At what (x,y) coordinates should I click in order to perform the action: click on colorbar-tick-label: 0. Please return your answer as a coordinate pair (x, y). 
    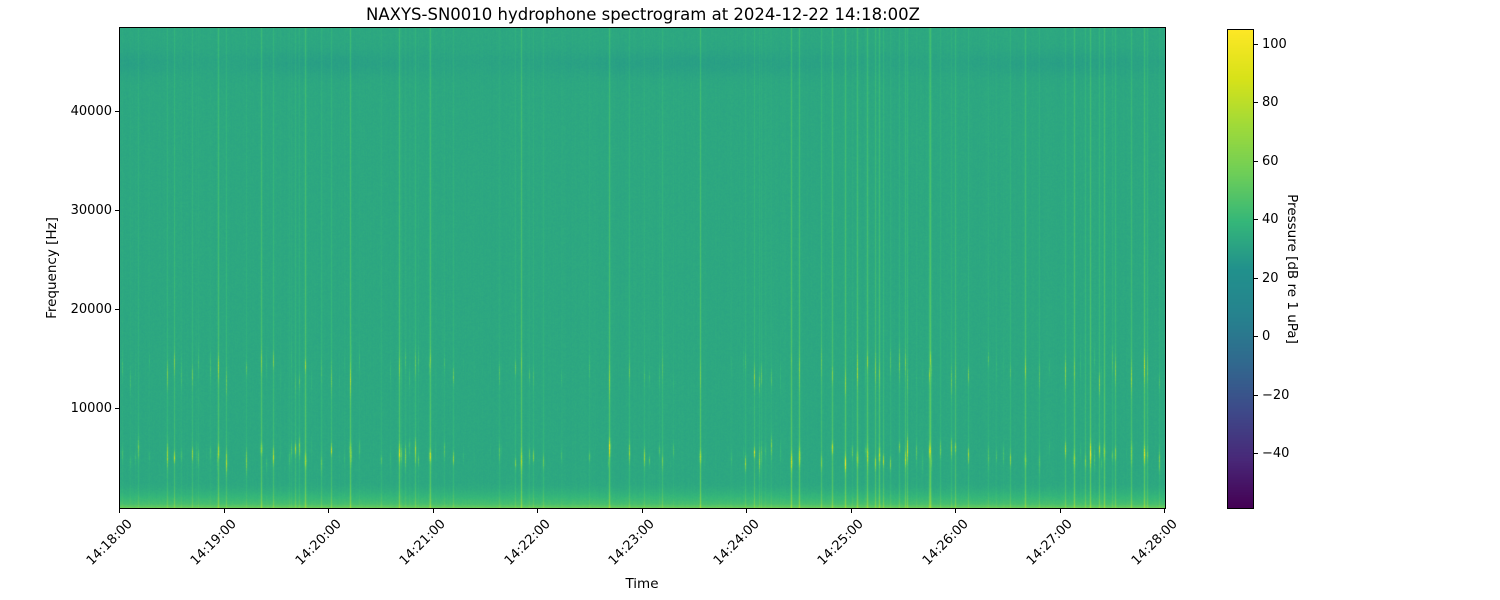
    Looking at the image, I should click on (1266, 337).